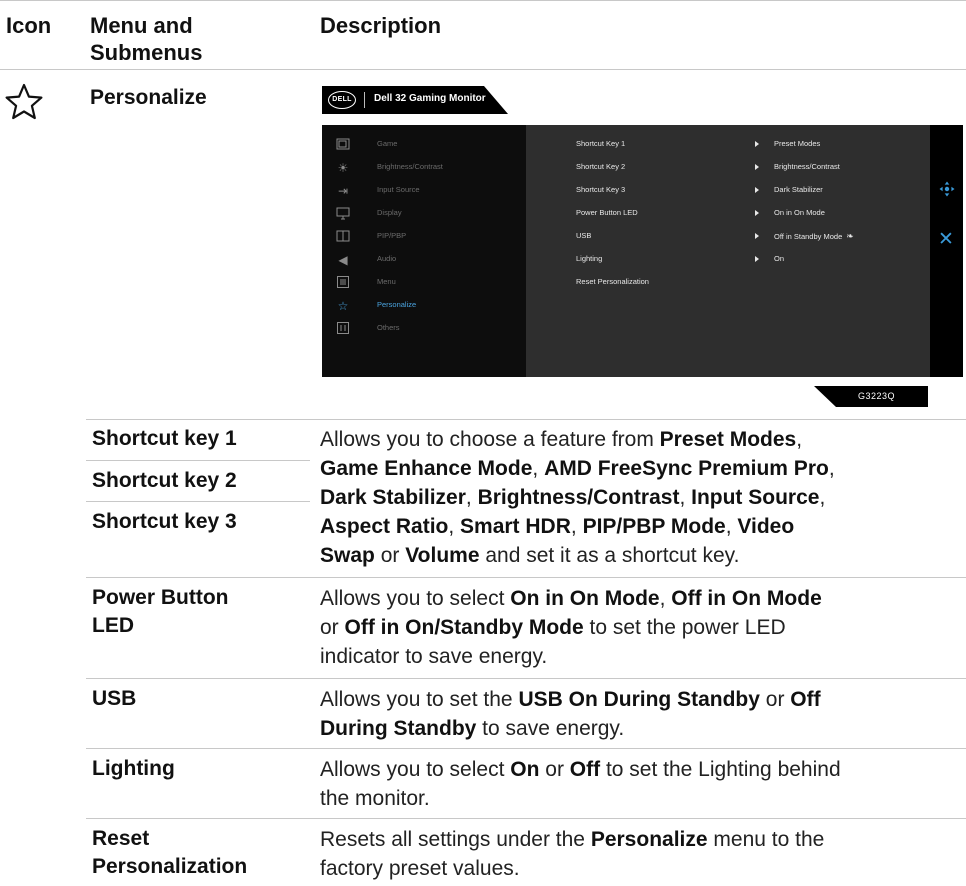 This screenshot has width=966, height=886. What do you see at coordinates (728, 238) in the screenshot?
I see `osd-submenu-item-usb: USB Off in Standby Mode ❧` at bounding box center [728, 238].